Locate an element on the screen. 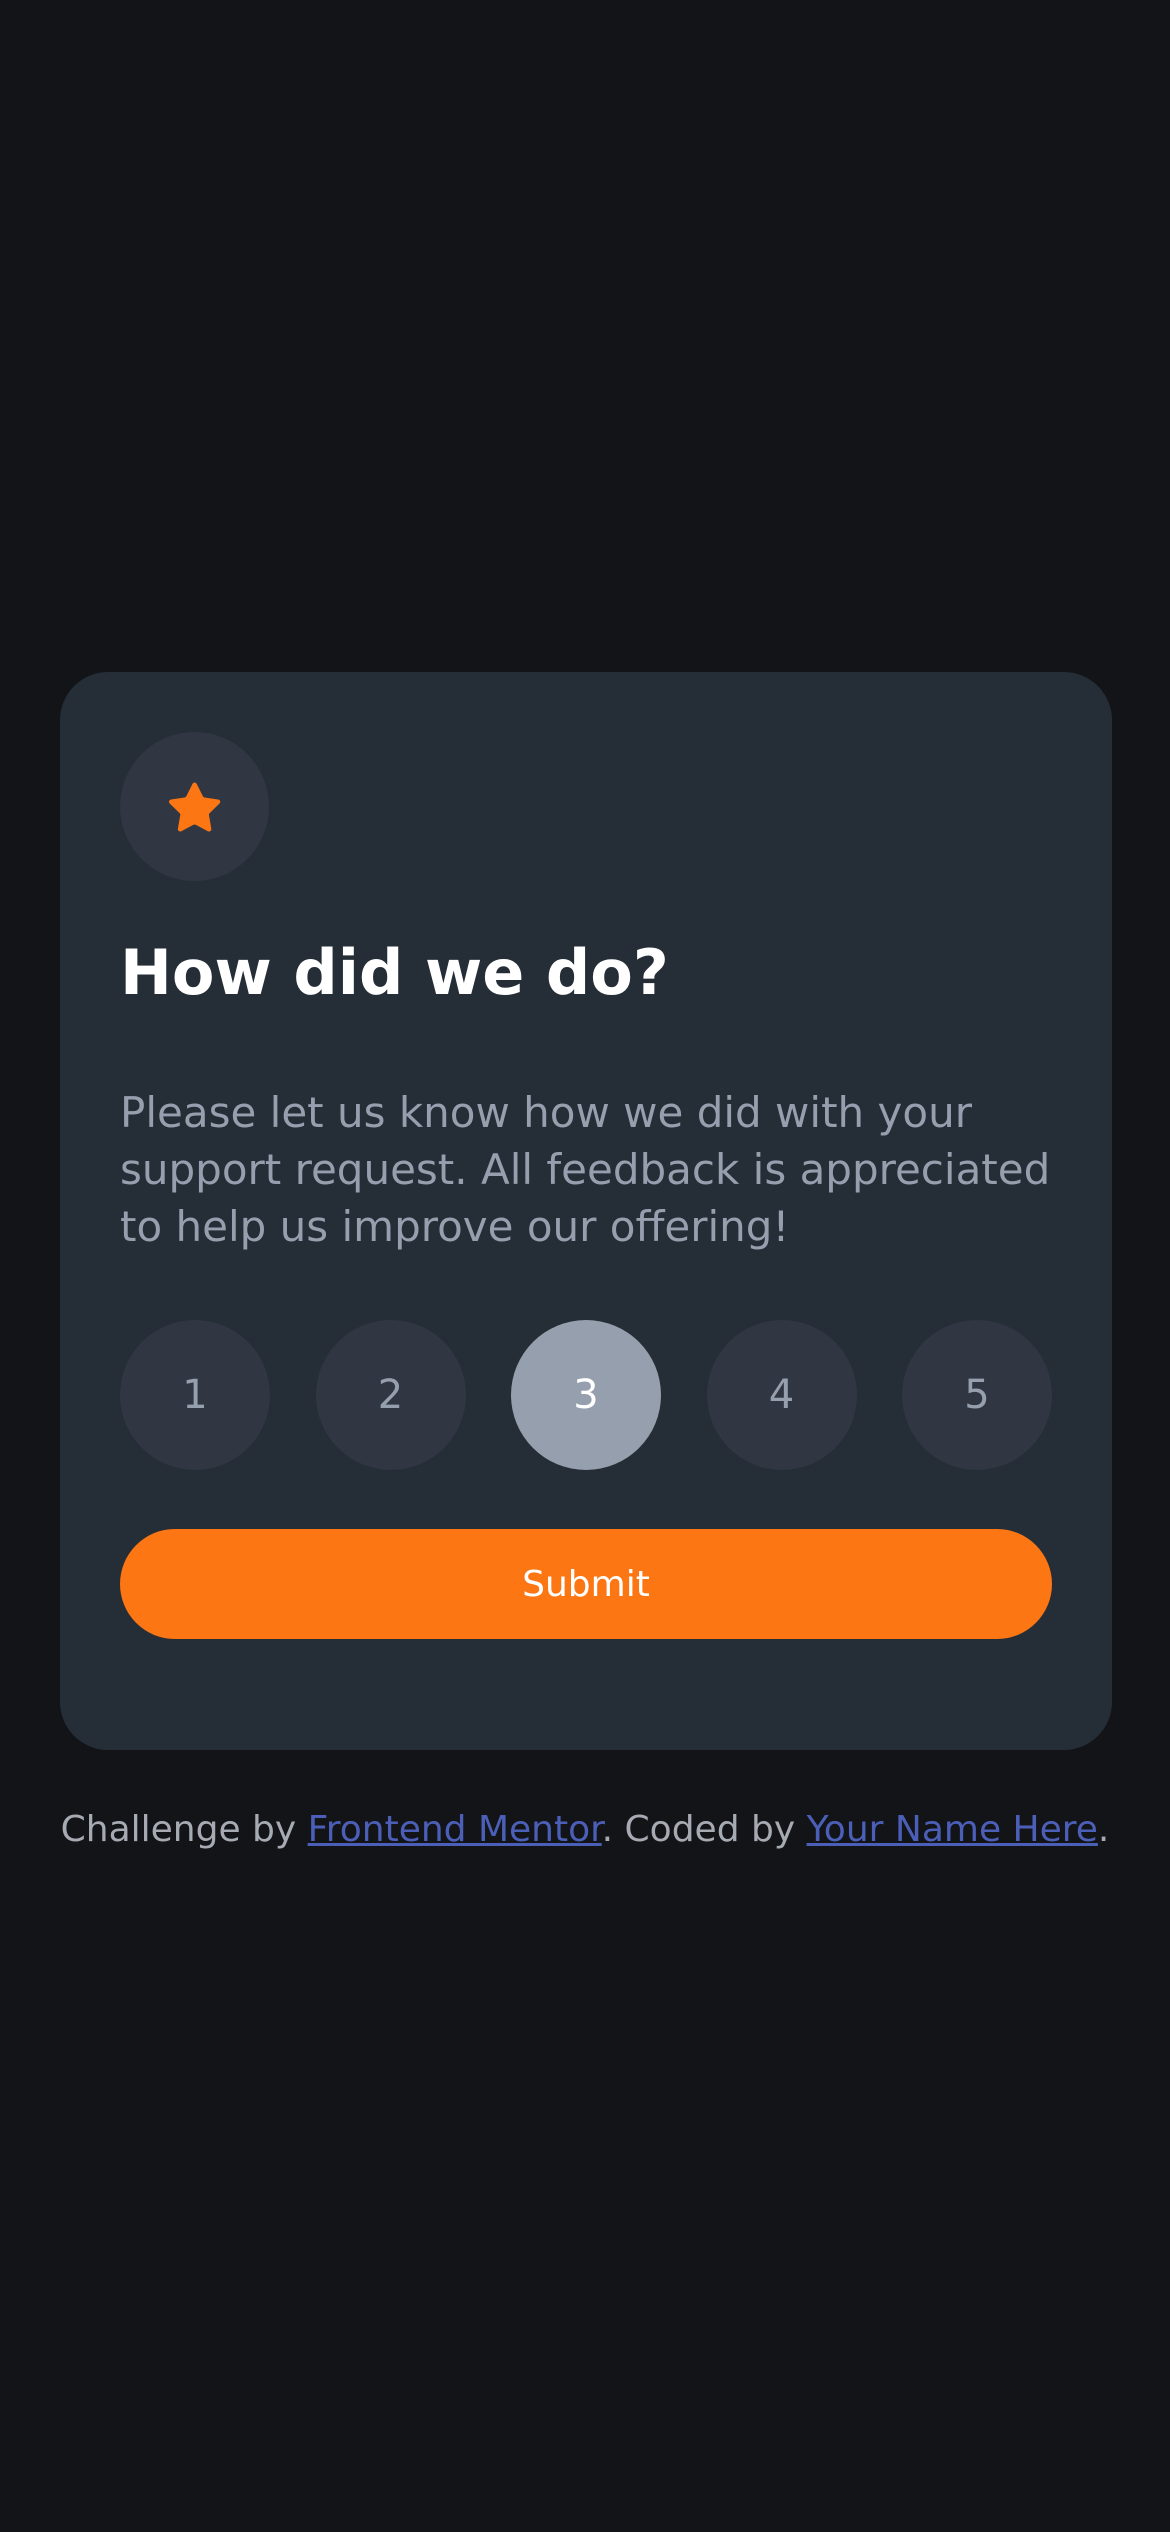 Image resolution: width=1170 pixels, height=2532 pixels. frontend-mentor-link: Frontend Mentor is located at coordinates (455, 1829).